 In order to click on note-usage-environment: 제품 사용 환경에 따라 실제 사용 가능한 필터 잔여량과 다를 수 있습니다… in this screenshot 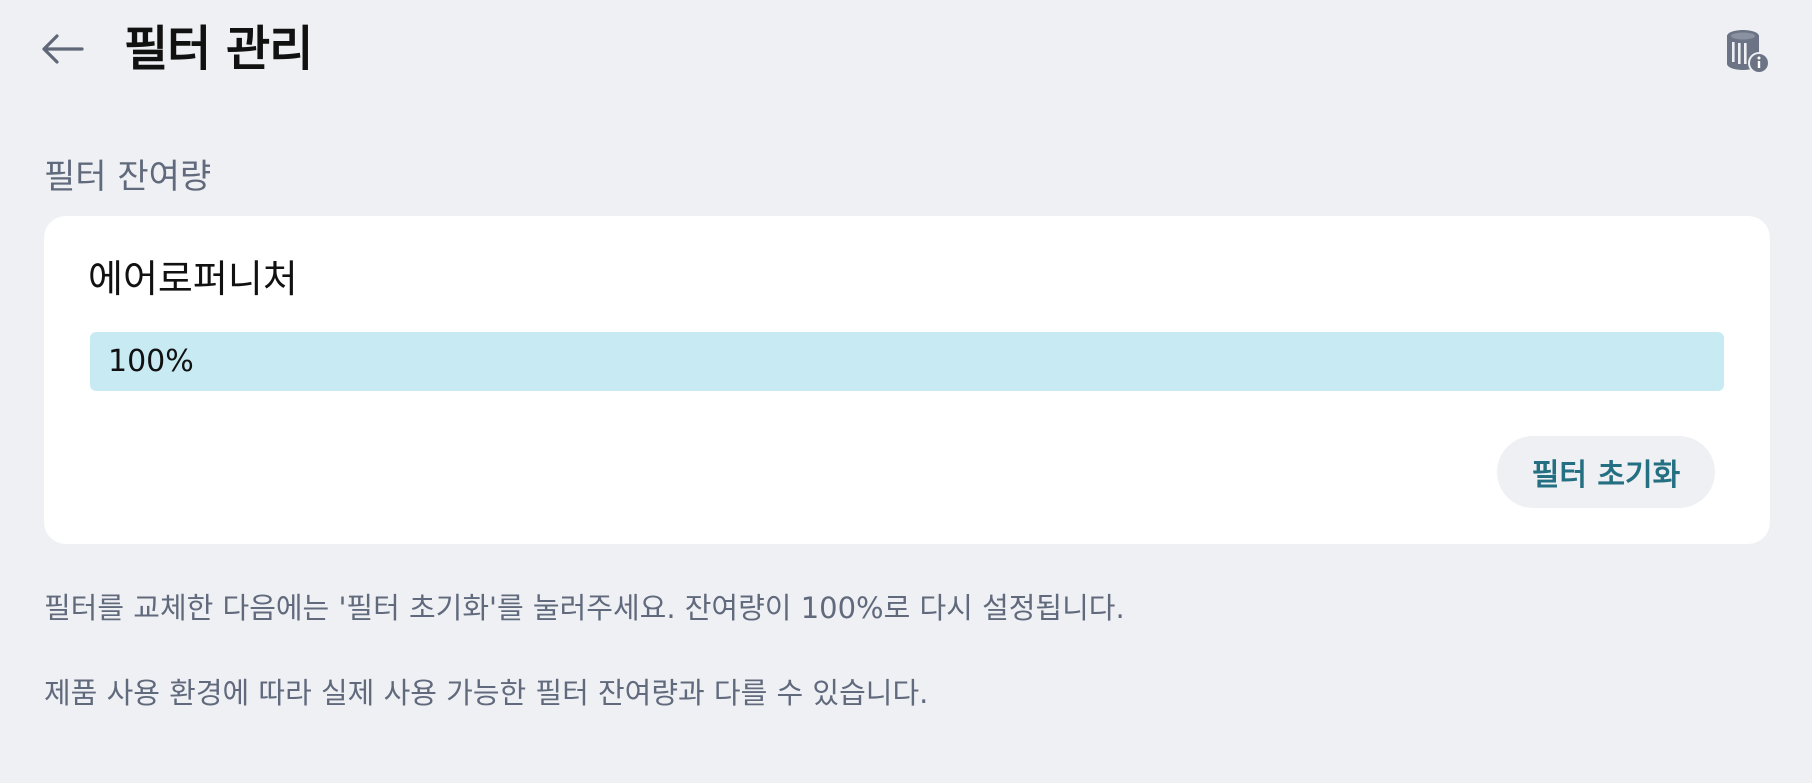, I will do `click(486, 693)`.